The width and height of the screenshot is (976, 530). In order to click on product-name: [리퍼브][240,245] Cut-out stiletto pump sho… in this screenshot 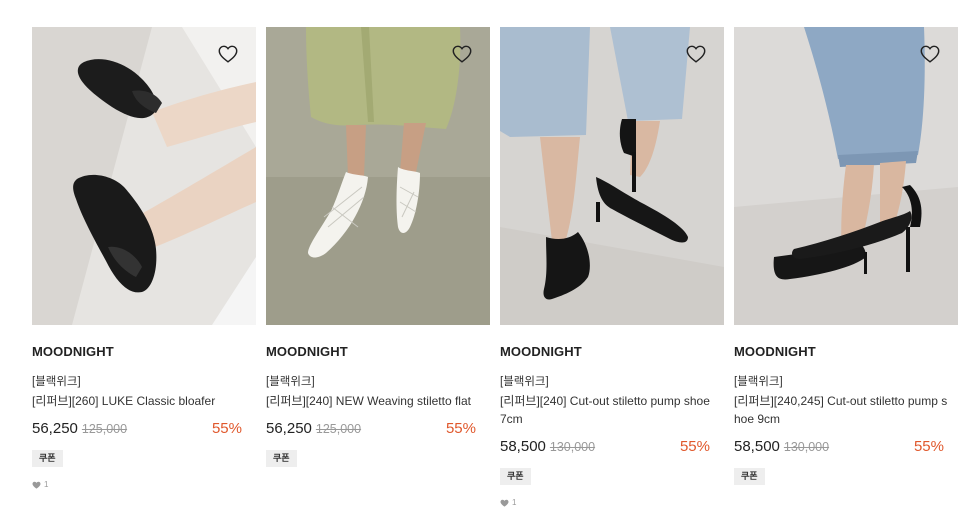, I will do `click(846, 410)`.